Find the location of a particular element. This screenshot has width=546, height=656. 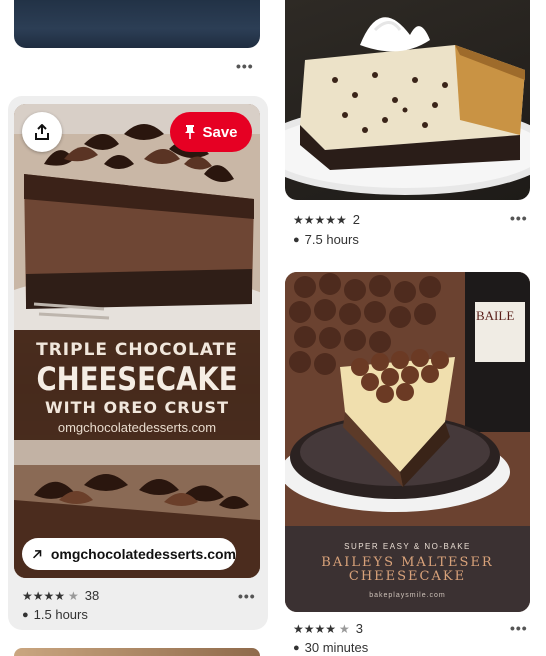

save-button: Save is located at coordinates (211, 132).